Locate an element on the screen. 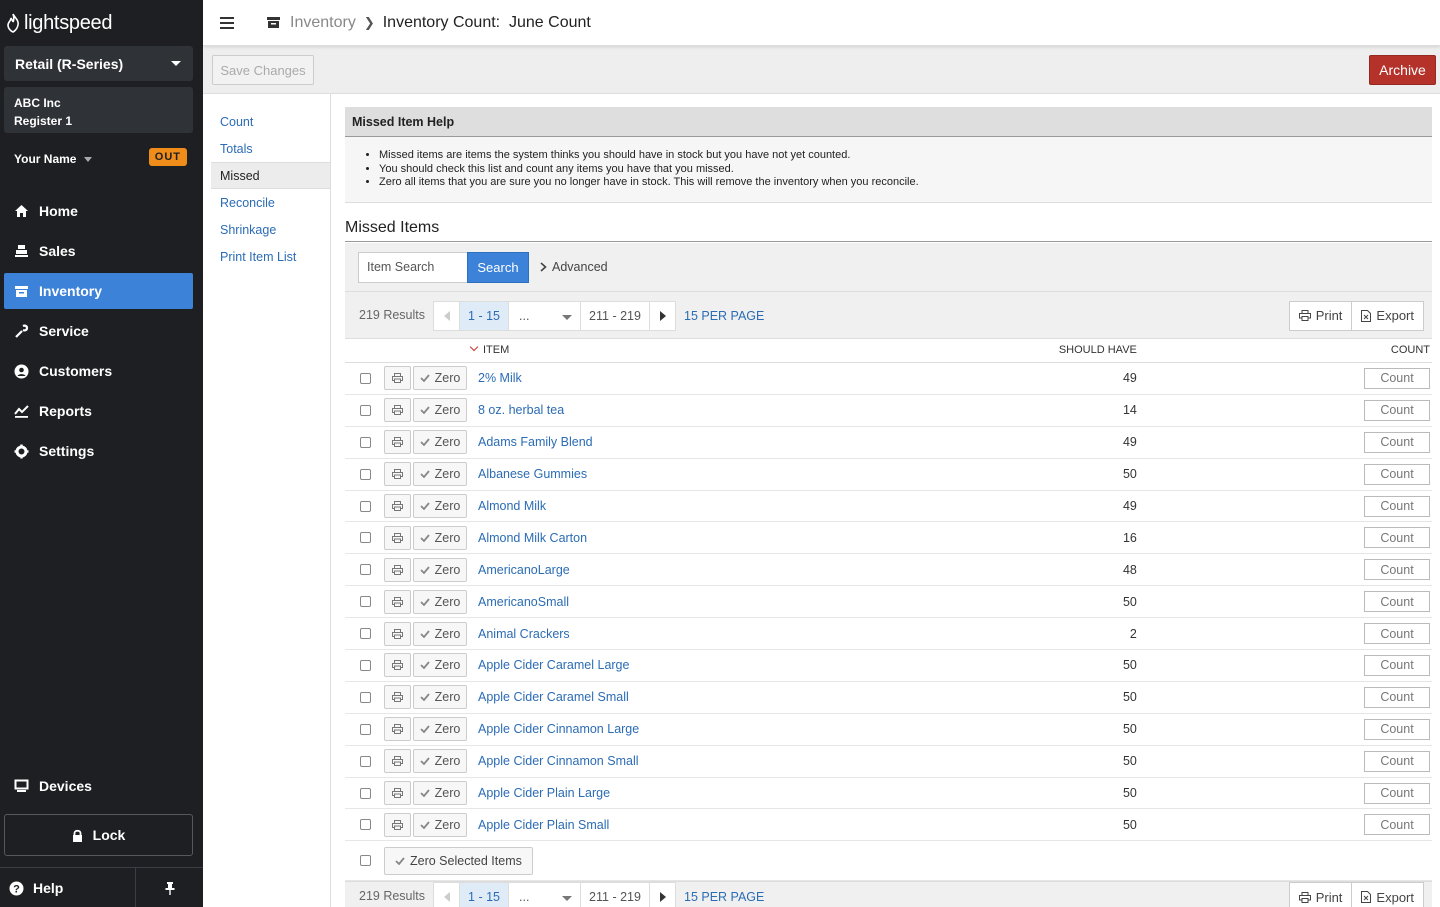 This screenshot has height=907, width=1440. clock-status-badge: OUT is located at coordinates (167, 157).